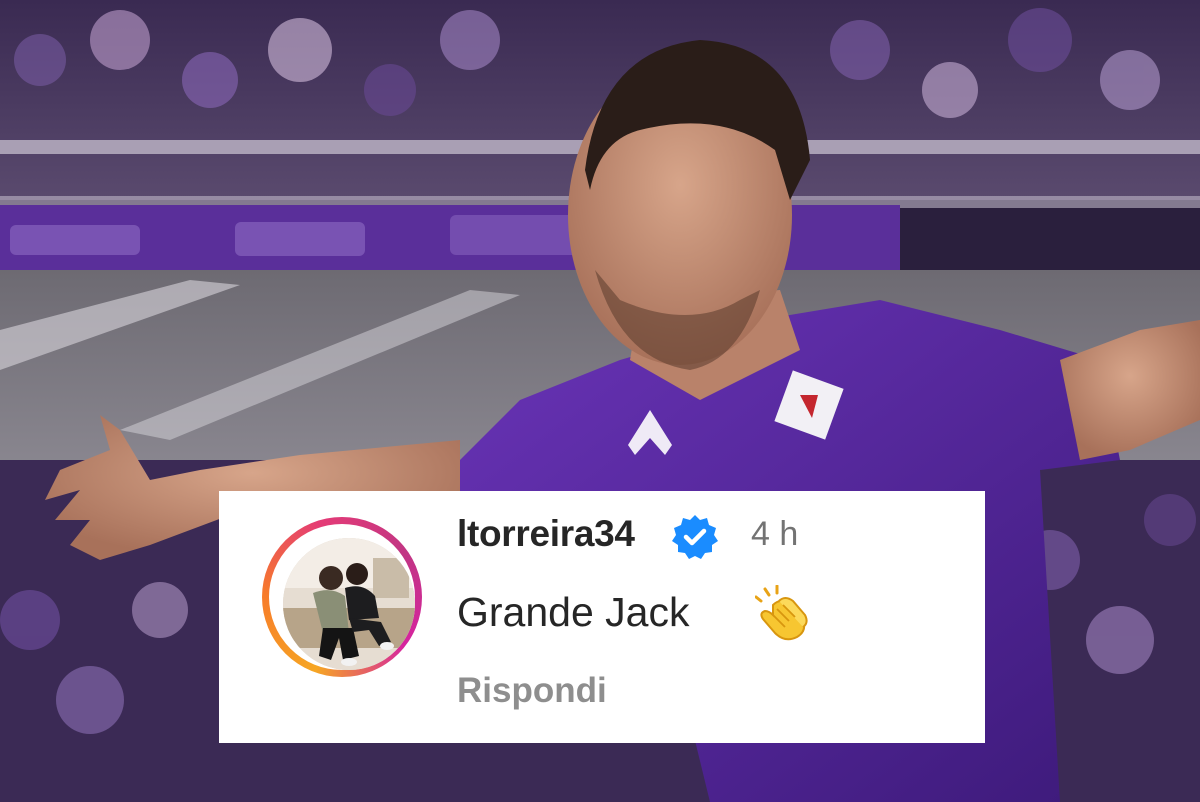 The height and width of the screenshot is (802, 1200). I want to click on username-link: ltorreira34, so click(546, 534).